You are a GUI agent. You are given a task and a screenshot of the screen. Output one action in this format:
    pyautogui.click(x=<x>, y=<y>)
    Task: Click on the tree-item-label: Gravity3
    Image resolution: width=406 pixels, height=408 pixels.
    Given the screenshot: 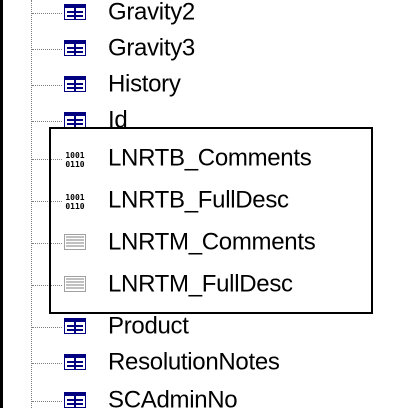 What is the action you would take?
    pyautogui.click(x=151, y=48)
    